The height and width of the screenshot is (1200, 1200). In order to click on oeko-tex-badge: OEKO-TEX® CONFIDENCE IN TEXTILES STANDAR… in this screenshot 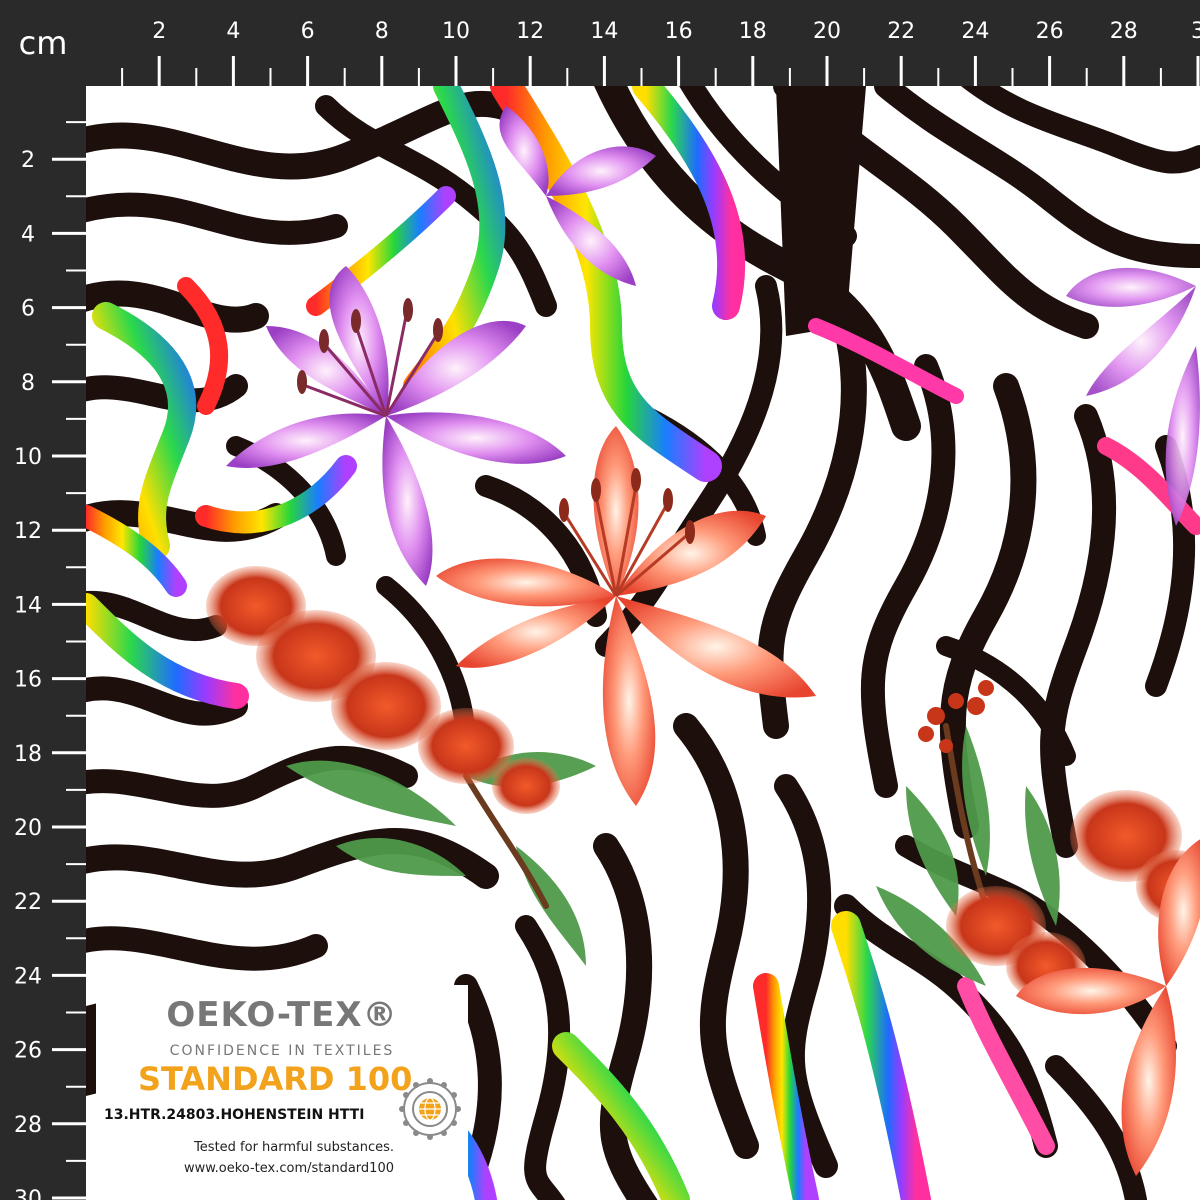, I will do `click(282, 1092)`.